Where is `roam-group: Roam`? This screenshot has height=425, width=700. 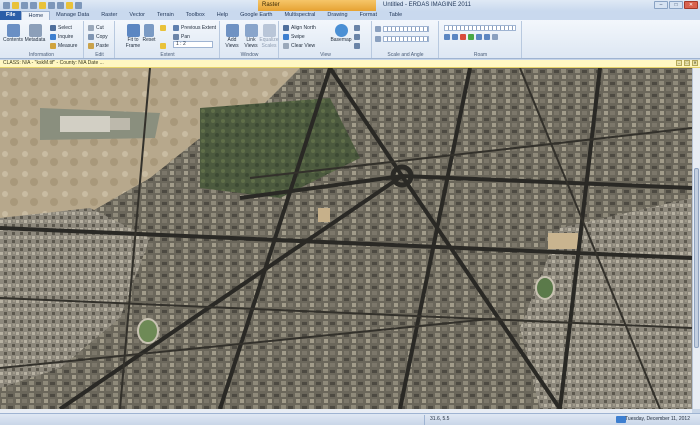
roam-group: Roam is located at coordinates (481, 39).